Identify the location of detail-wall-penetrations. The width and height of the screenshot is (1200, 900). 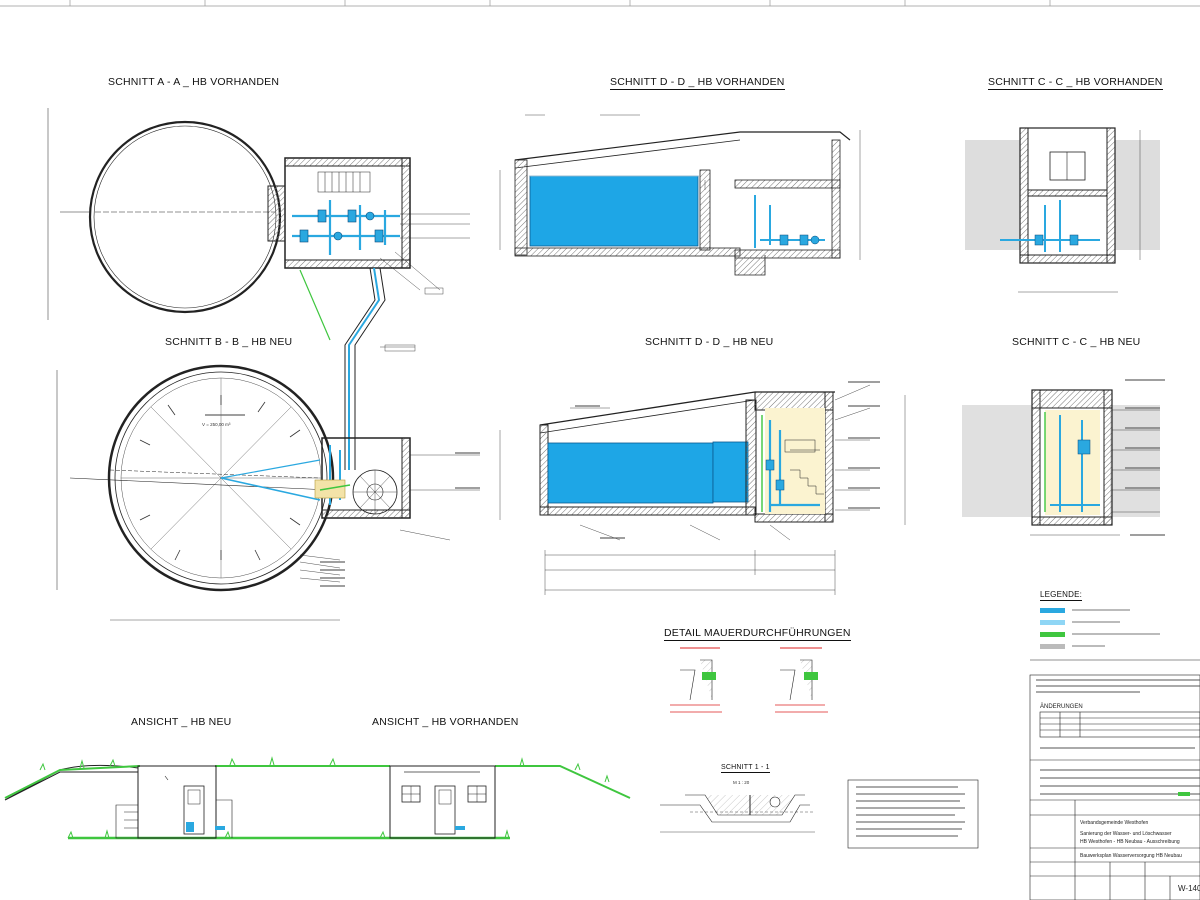
(749, 680).